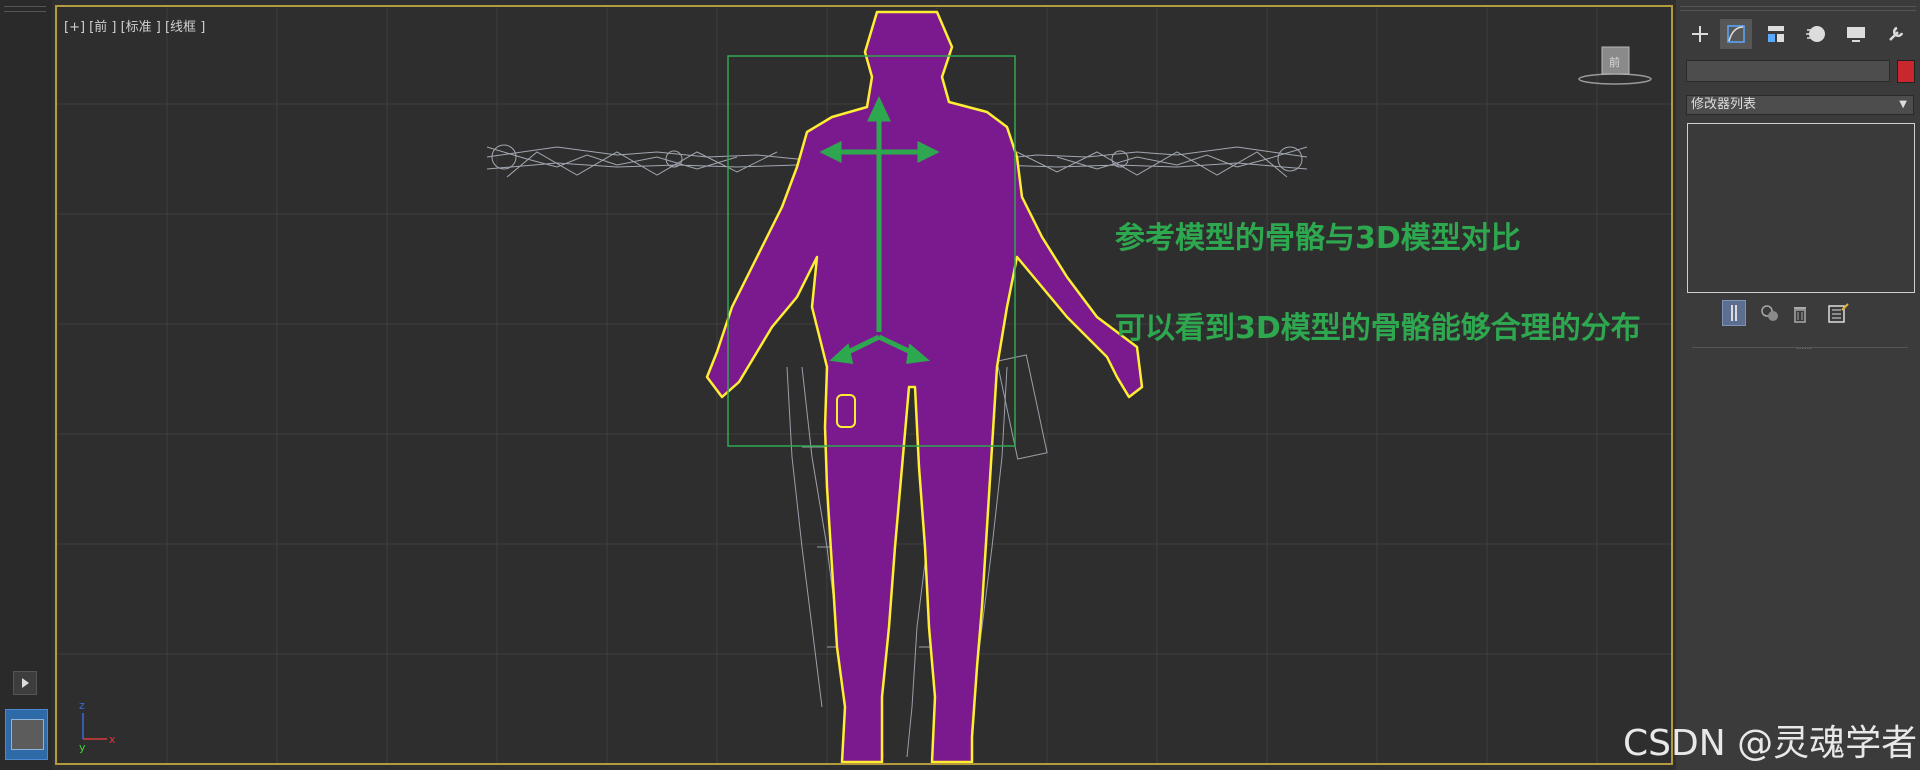 This screenshot has width=1920, height=770. I want to click on strip-grip, so click(25, 9).